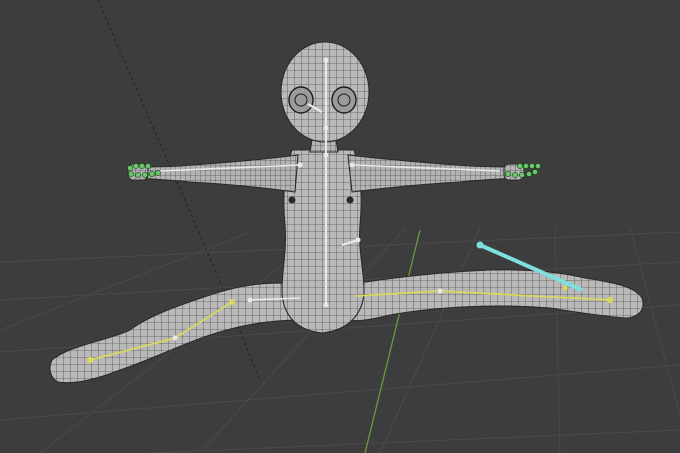 This screenshot has width=680, height=453. Describe the element at coordinates (301, 100) in the screenshot. I see `left-eye-socket` at that location.